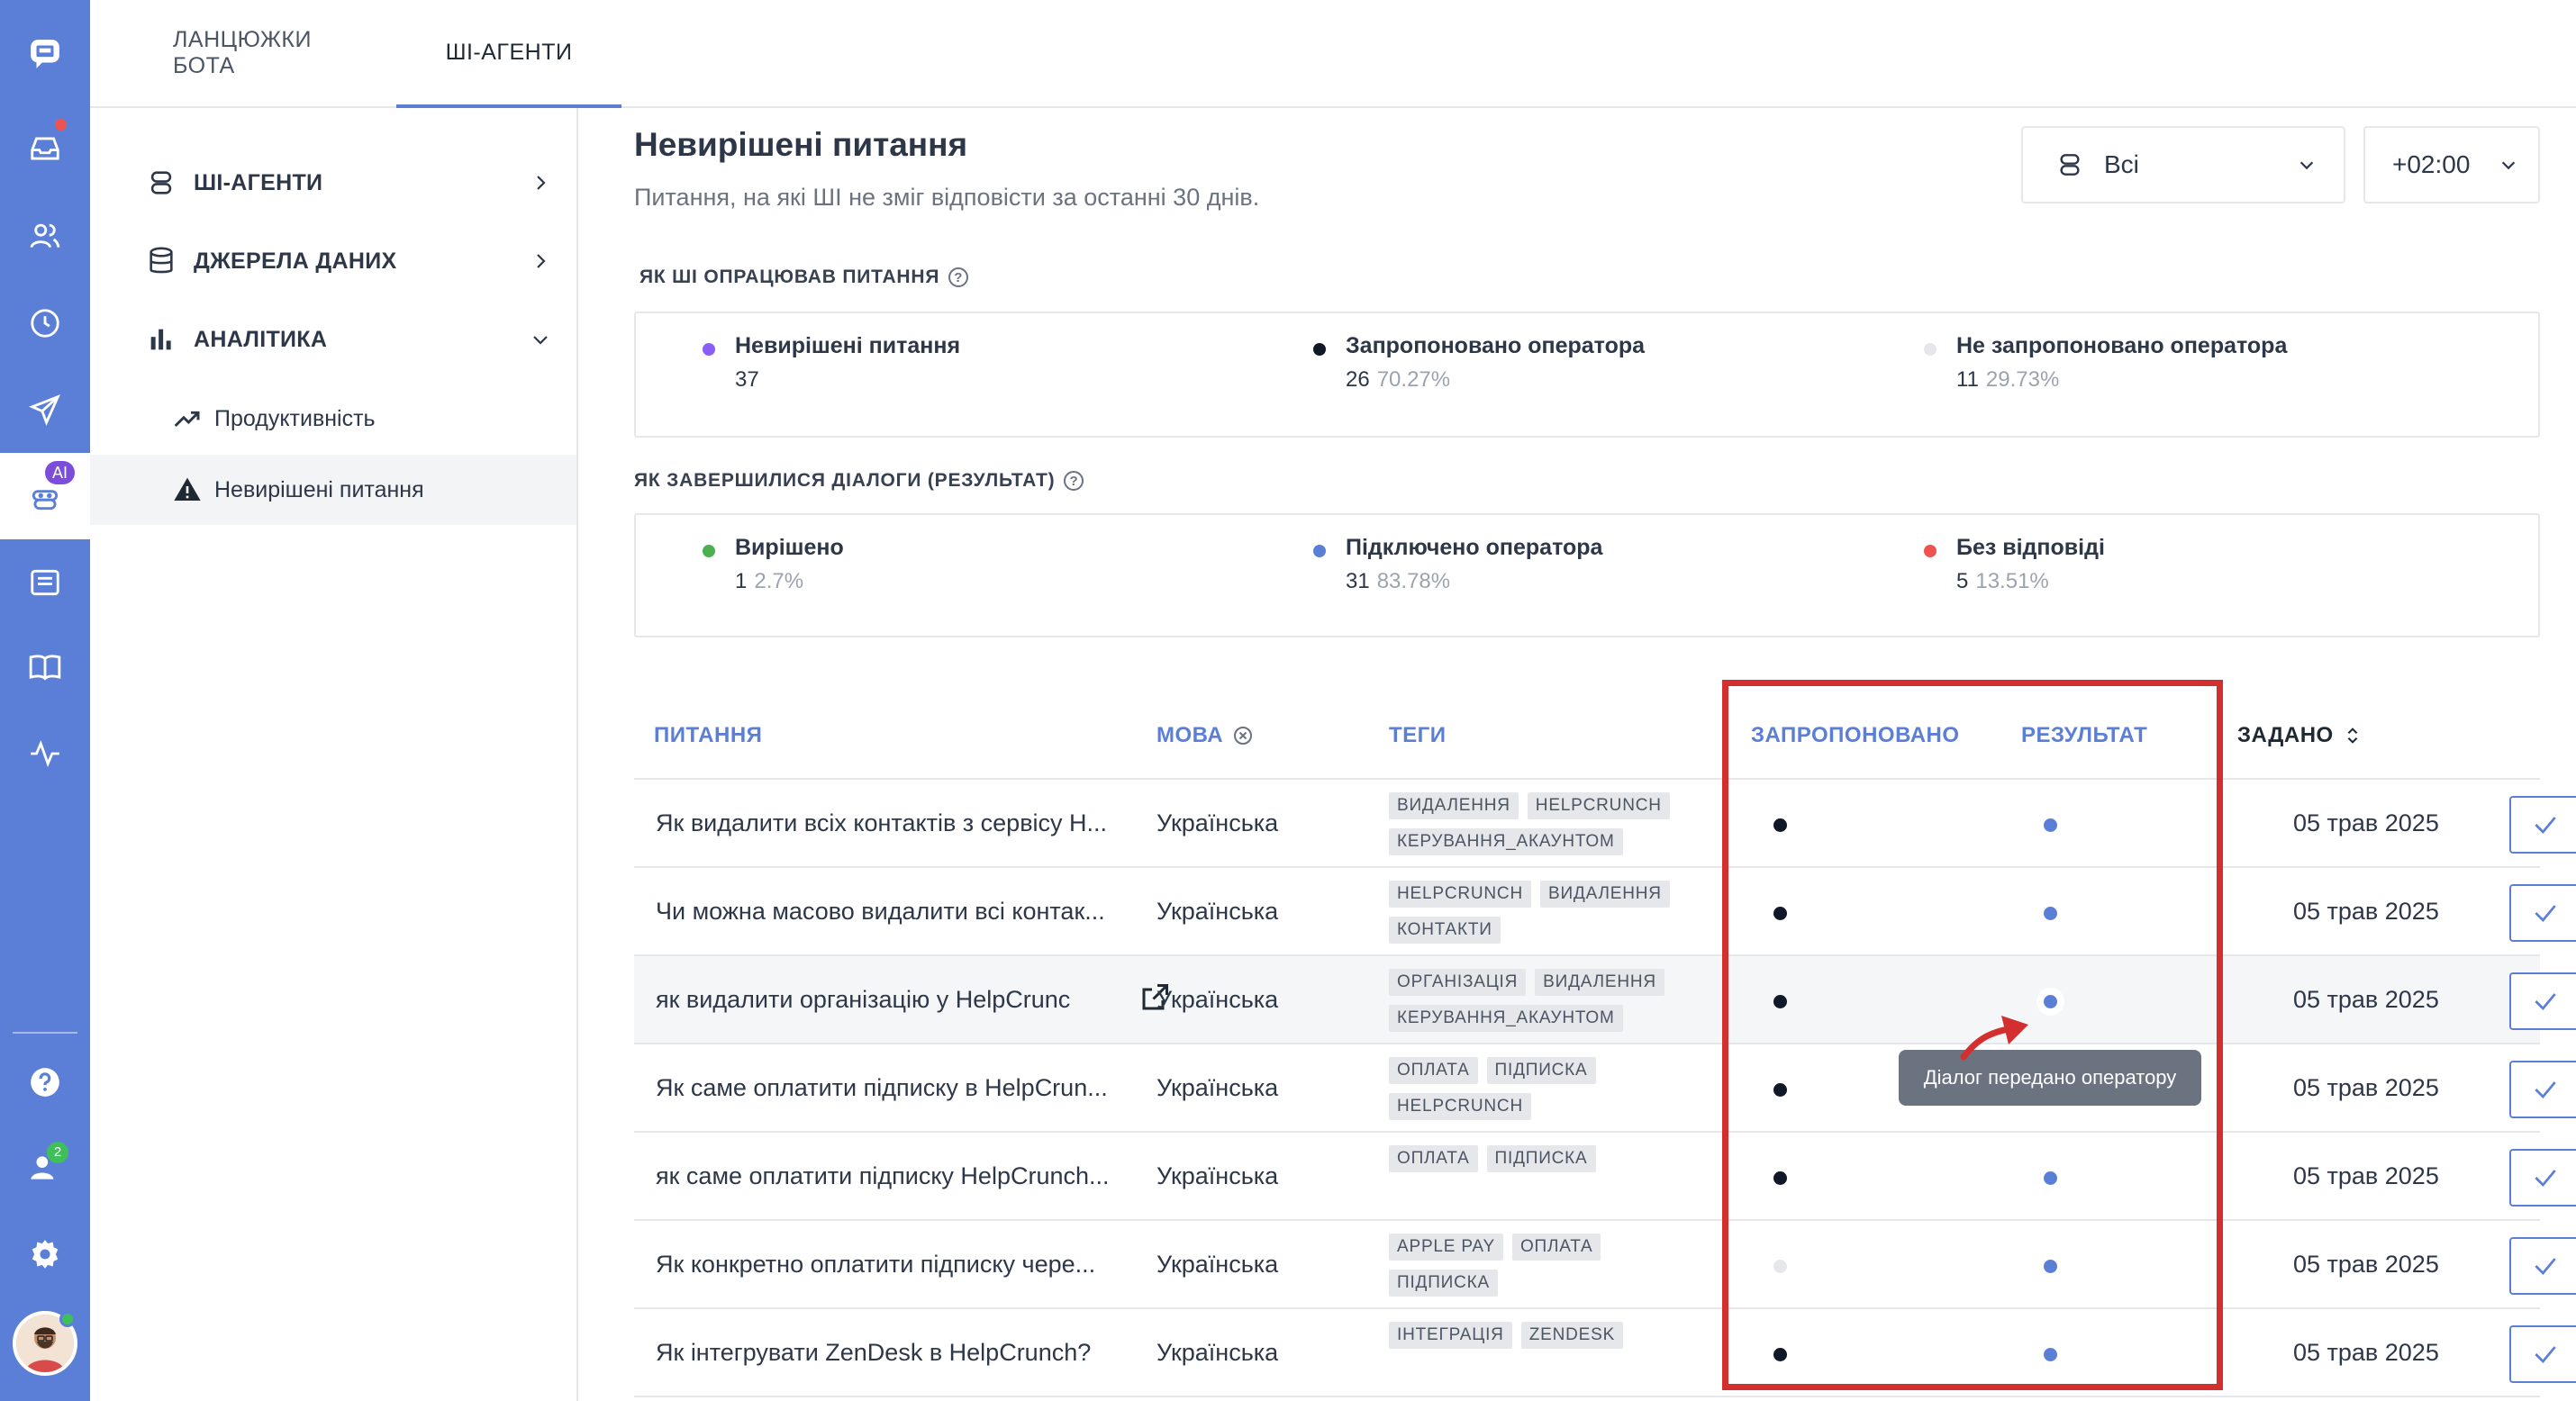 This screenshot has width=2576, height=1401. What do you see at coordinates (45, 753) in the screenshot?
I see `activity-icon` at bounding box center [45, 753].